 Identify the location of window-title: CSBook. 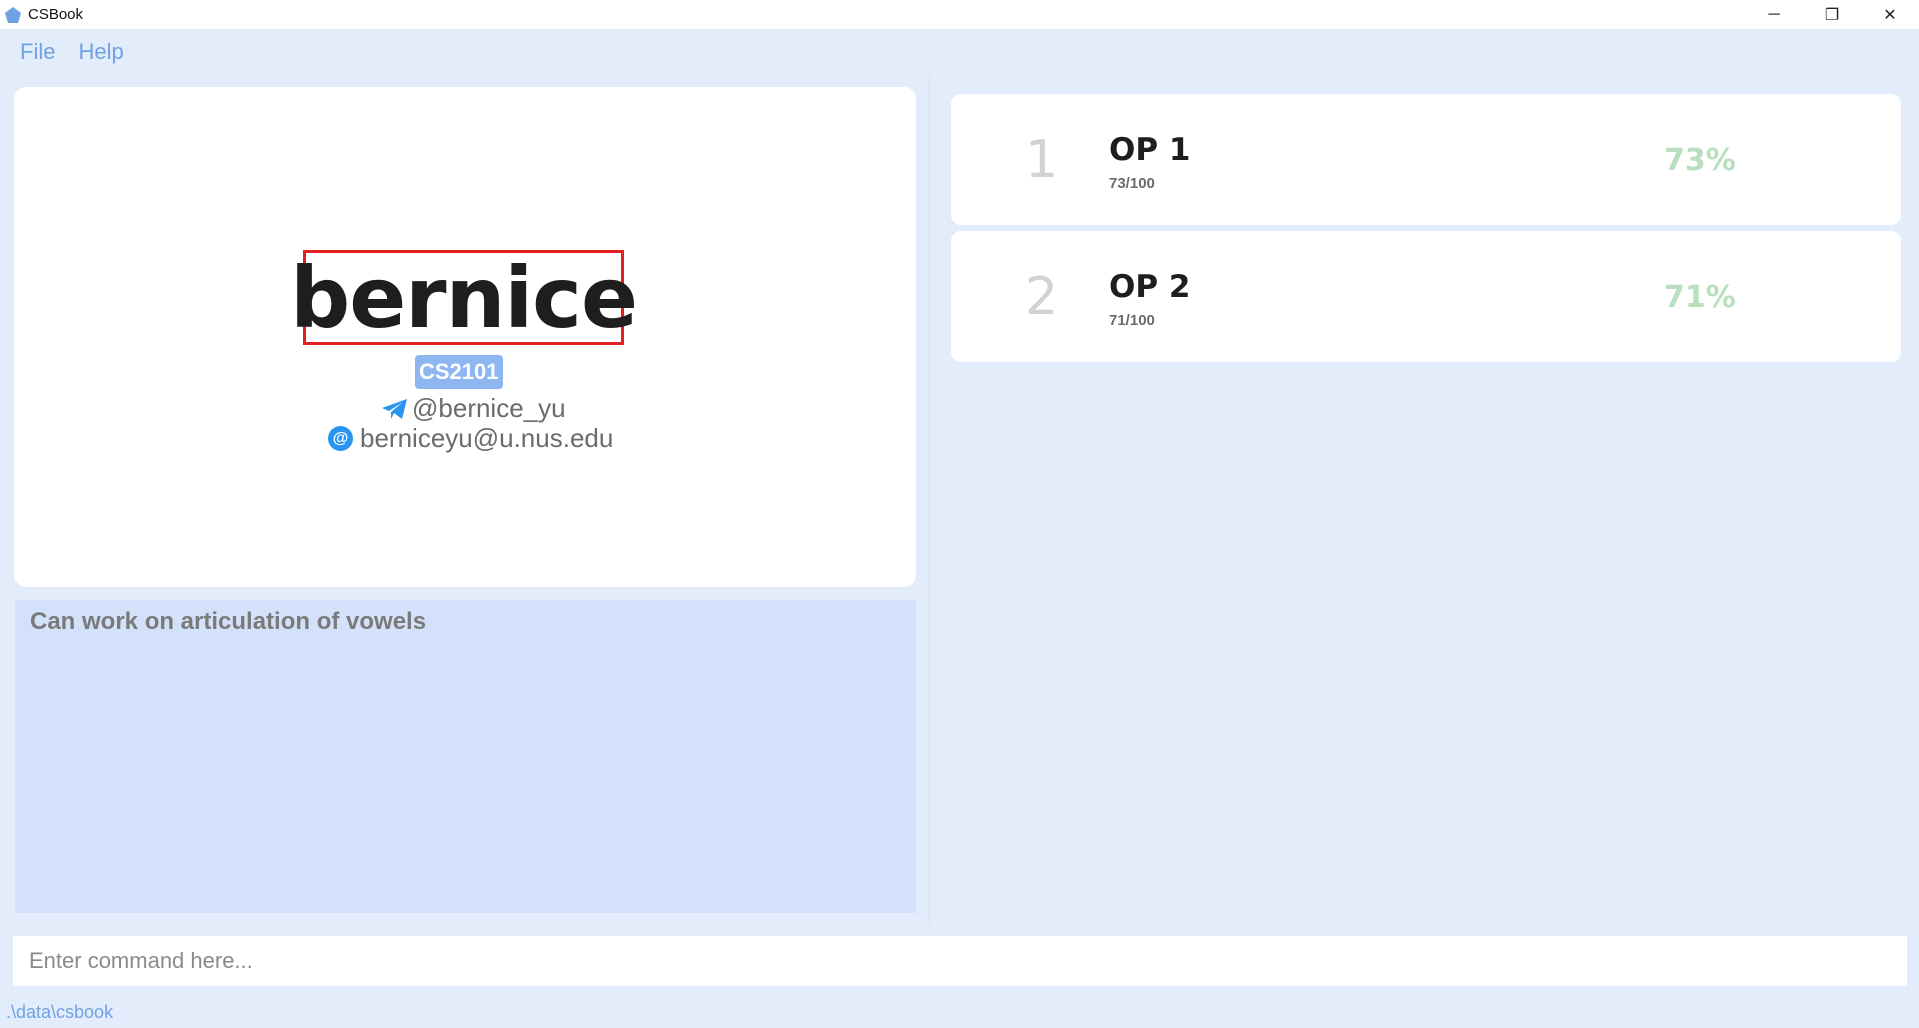
(56, 14).